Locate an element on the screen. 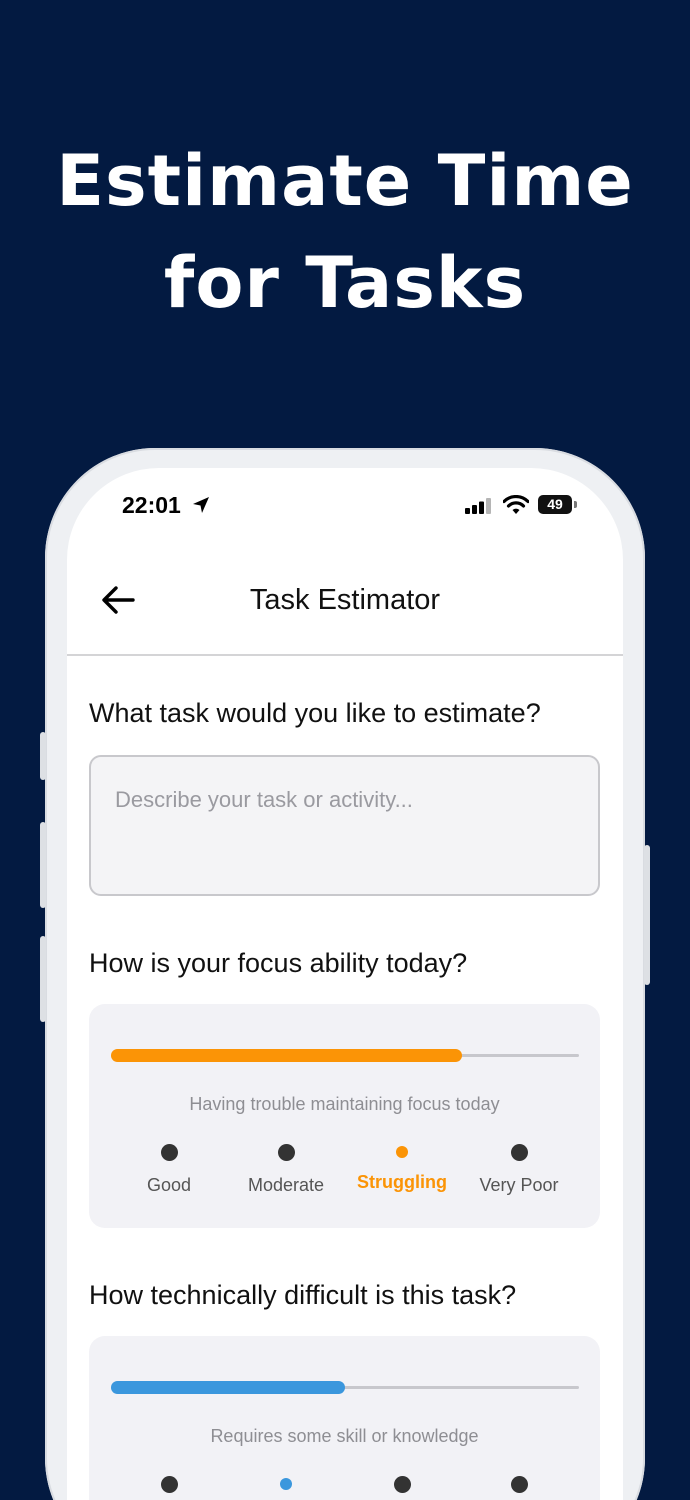 This screenshot has width=690, height=1500. wifi-icon is located at coordinates (516, 504).